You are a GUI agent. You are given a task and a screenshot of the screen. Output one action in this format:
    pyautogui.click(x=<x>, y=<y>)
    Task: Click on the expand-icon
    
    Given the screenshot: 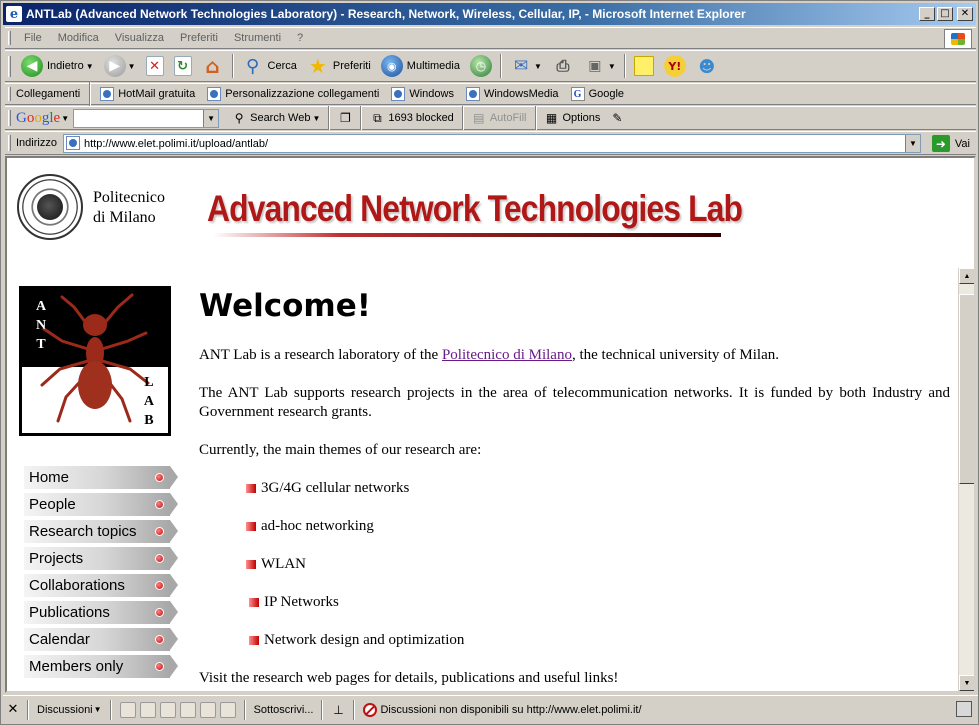 What is the action you would take?
    pyautogui.click(x=167, y=709)
    